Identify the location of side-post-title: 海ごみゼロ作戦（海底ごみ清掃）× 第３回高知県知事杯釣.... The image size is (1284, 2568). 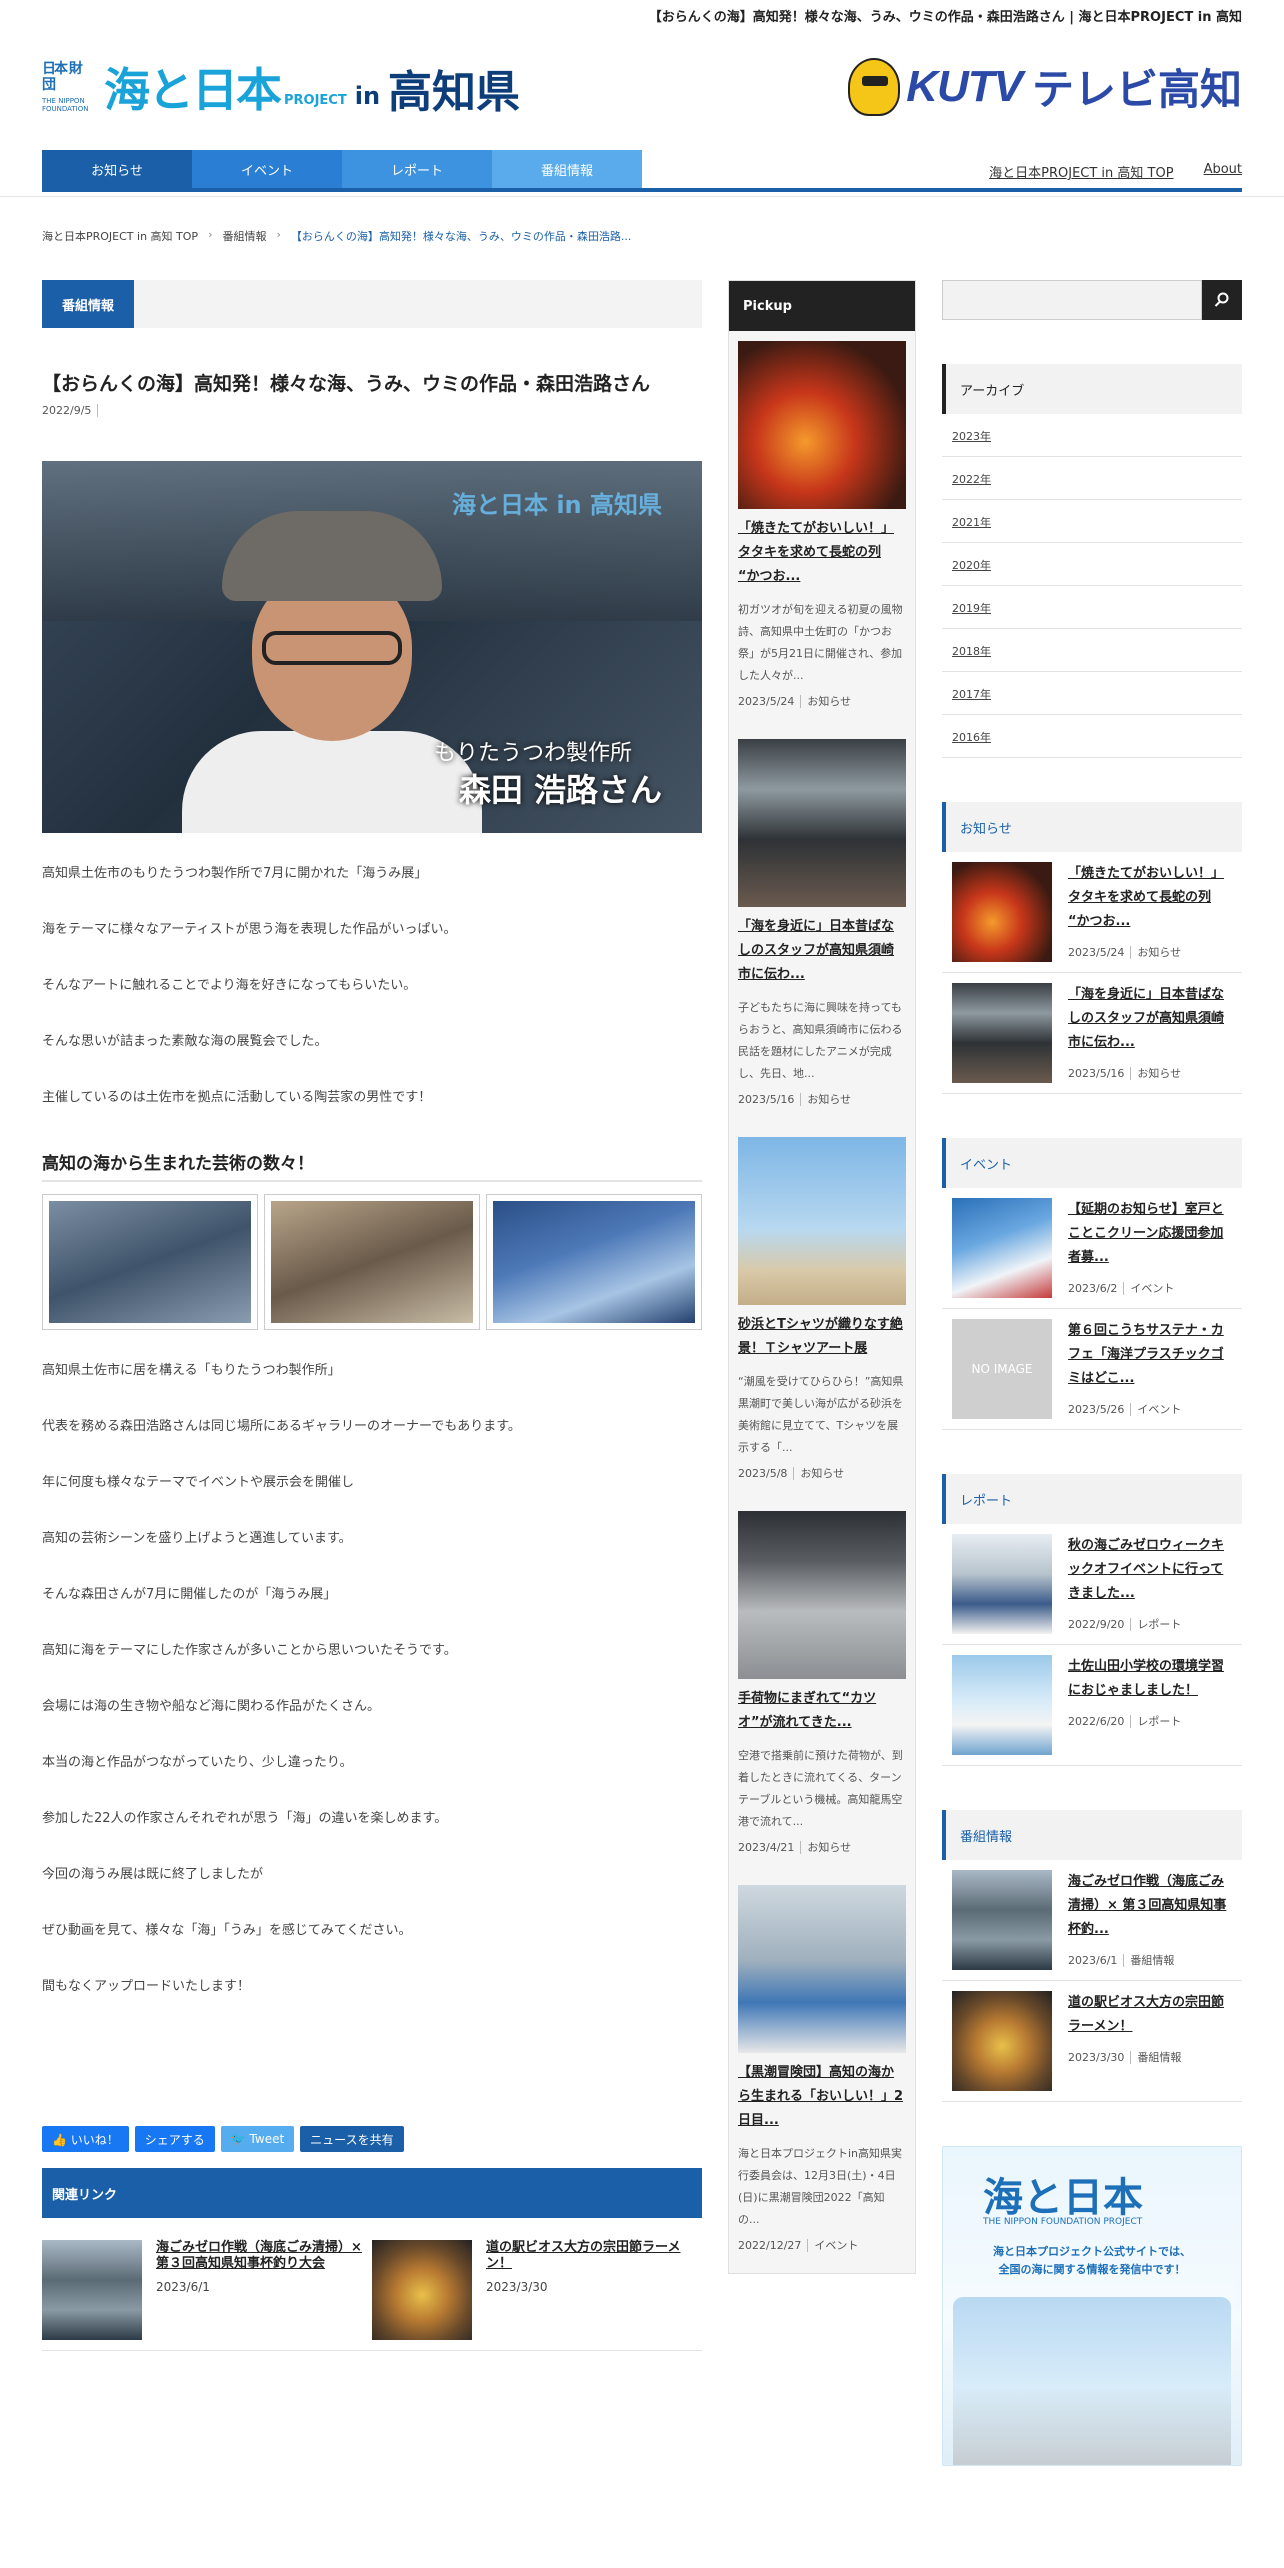
(1150, 1906).